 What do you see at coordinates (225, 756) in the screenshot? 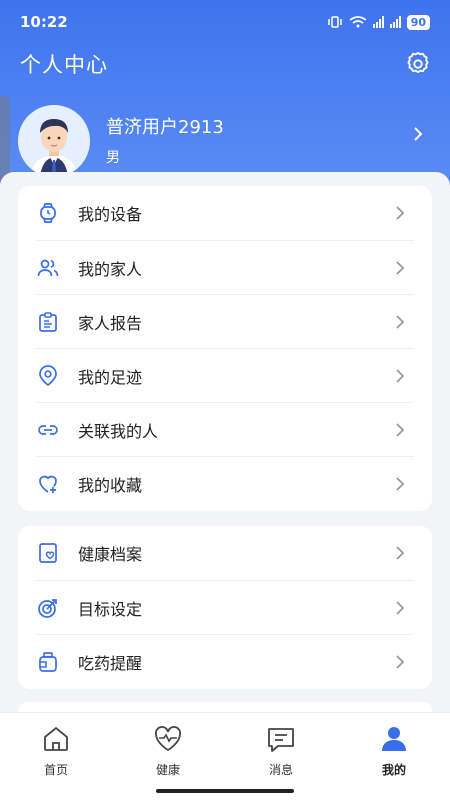
I see `bottom-tab-bar: 首页 健康 消息 我的` at bounding box center [225, 756].